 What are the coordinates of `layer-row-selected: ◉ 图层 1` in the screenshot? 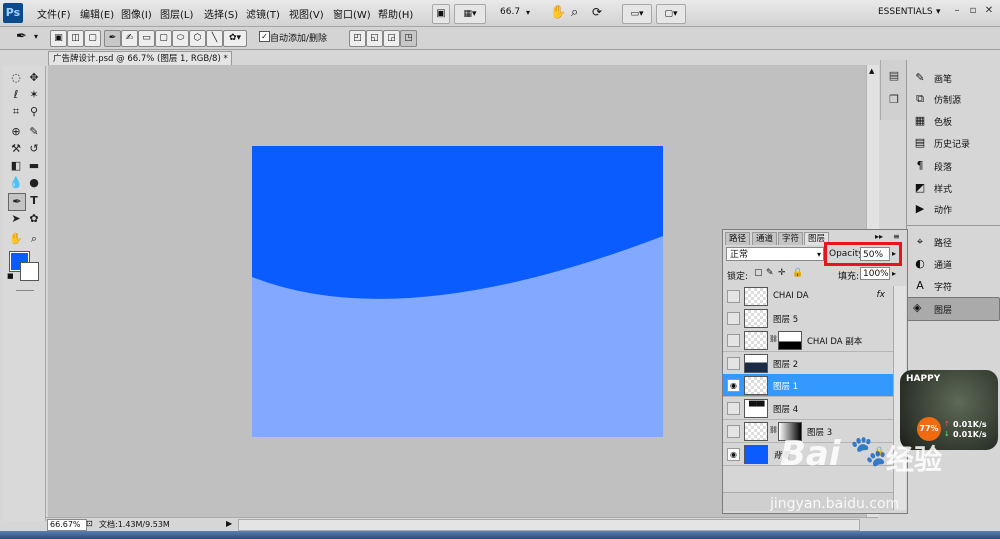 It's located at (808, 385).